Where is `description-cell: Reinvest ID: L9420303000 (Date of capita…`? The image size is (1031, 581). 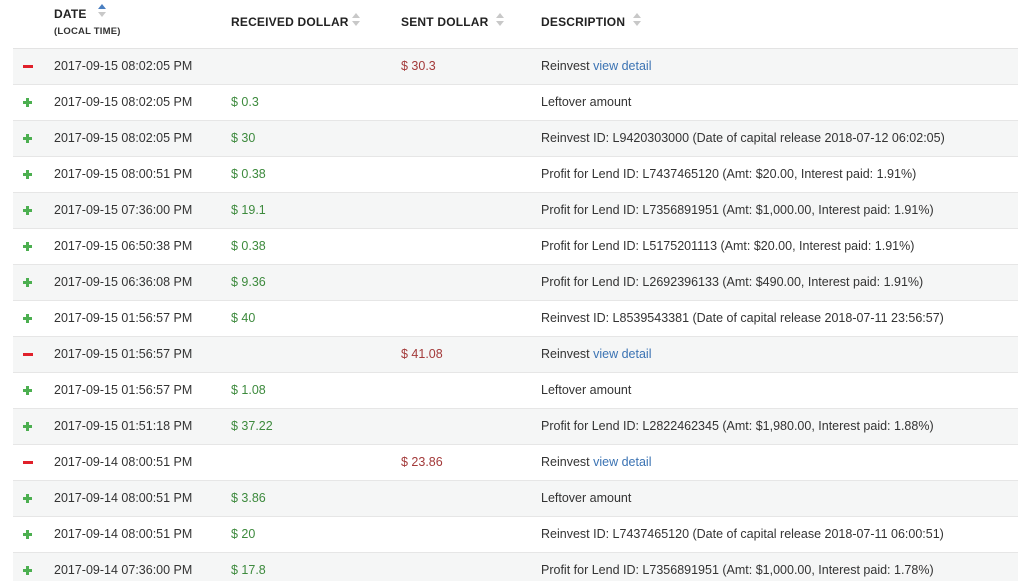 description-cell: Reinvest ID: L9420303000 (Date of capita… is located at coordinates (743, 138).